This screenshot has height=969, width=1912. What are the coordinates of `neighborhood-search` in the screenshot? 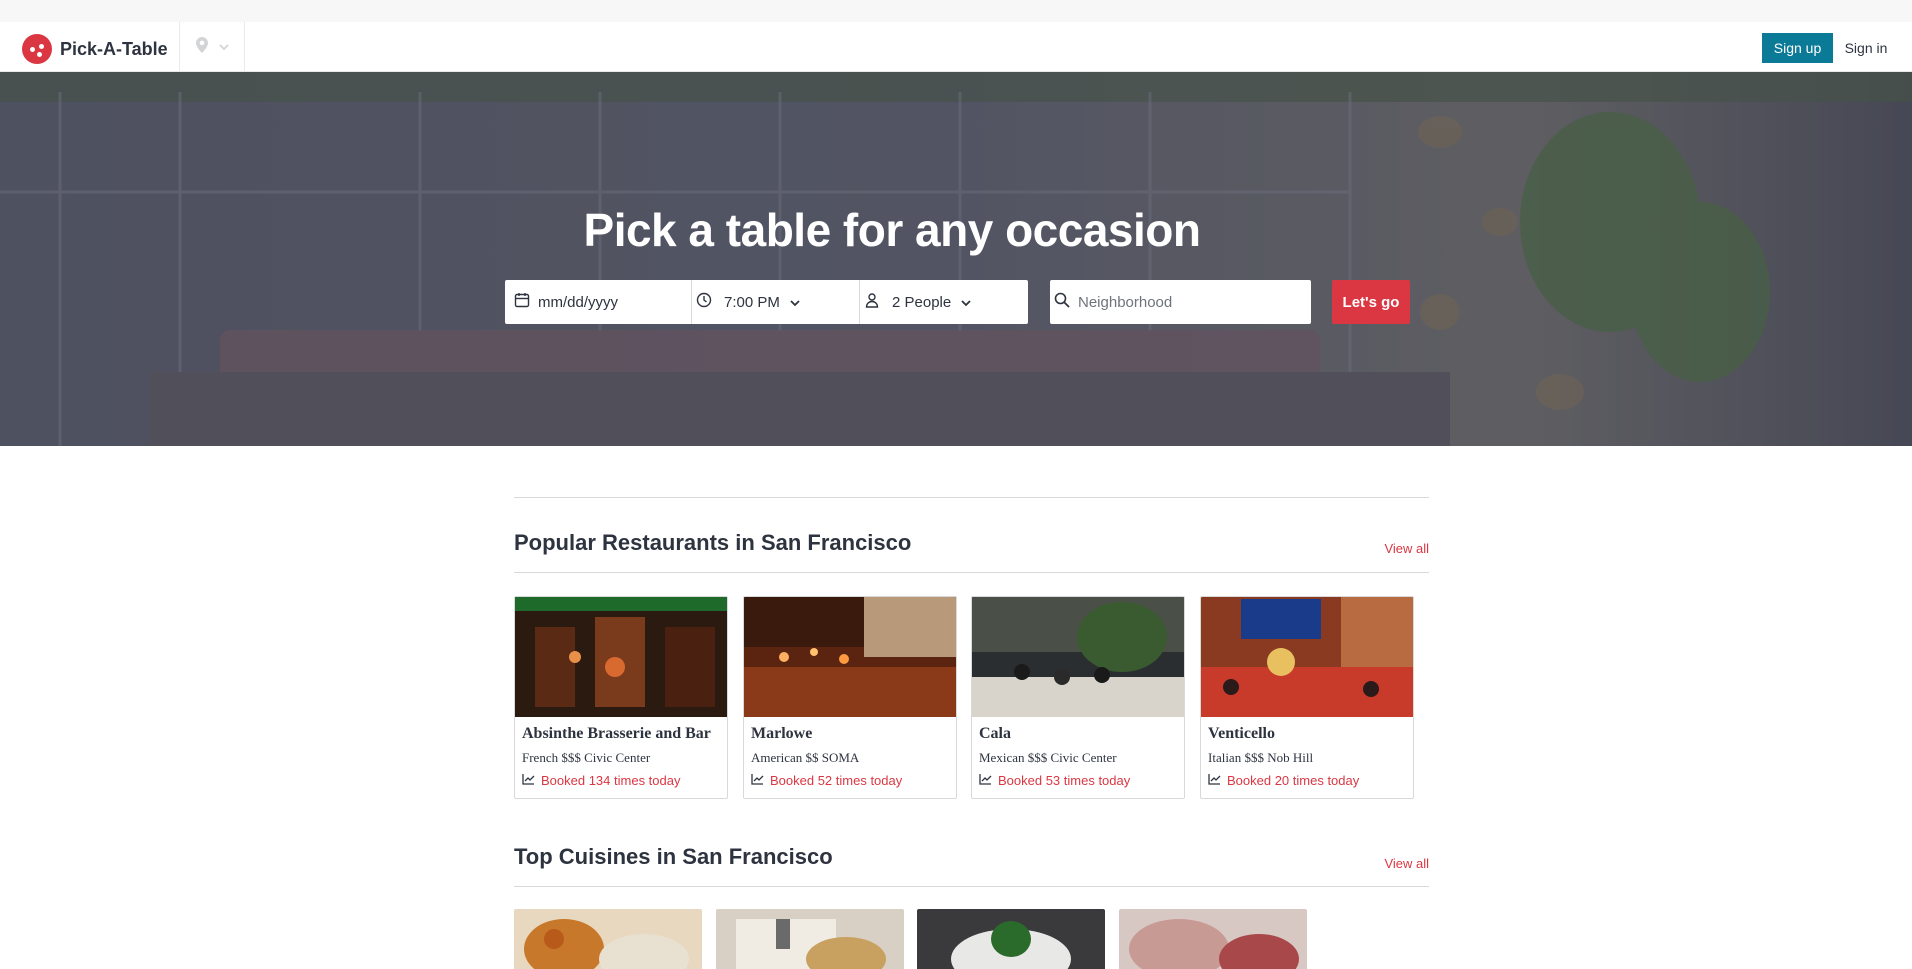 It's located at (1180, 302).